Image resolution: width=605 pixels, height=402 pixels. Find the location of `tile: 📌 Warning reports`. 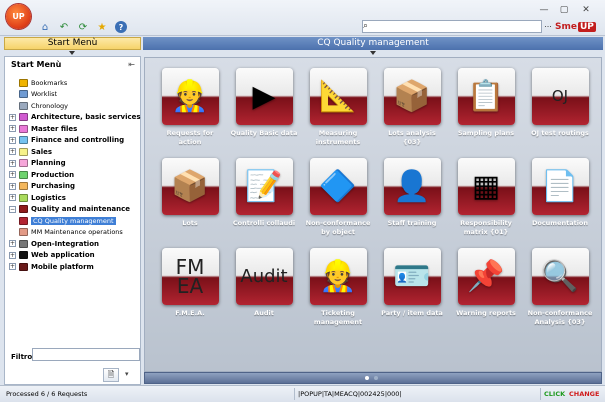

tile: 📌 Warning reports is located at coordinates (486, 288).